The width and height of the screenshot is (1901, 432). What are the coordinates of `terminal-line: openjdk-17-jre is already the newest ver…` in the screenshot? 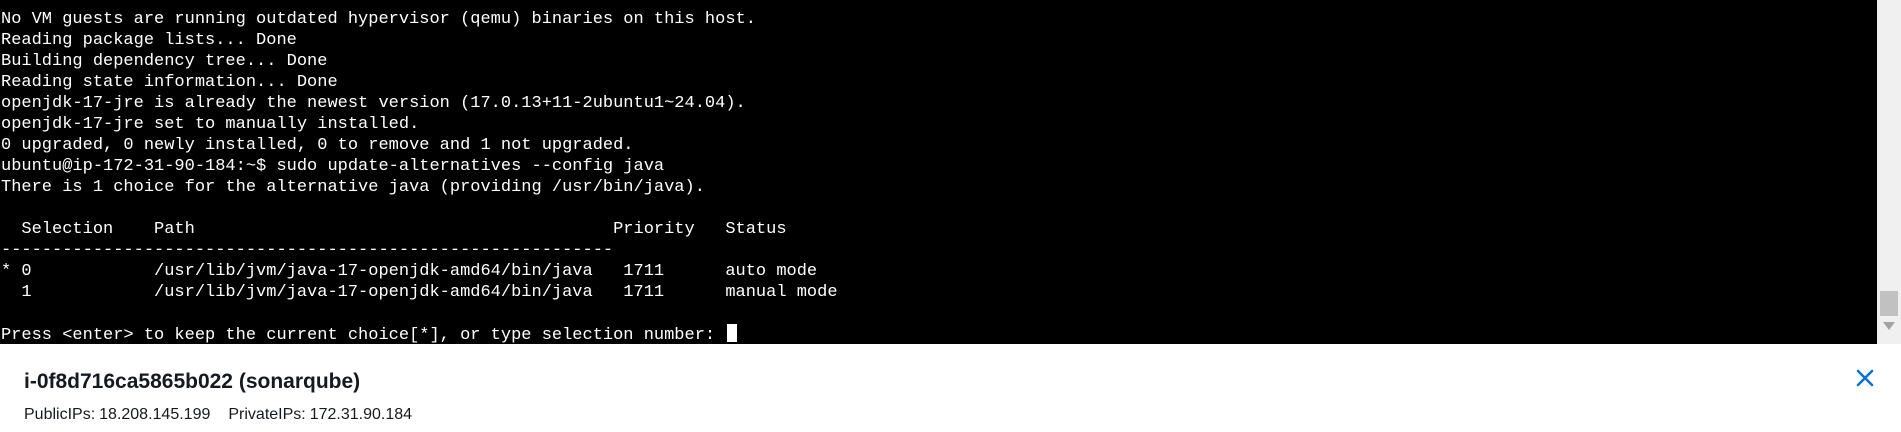 It's located at (373, 103).